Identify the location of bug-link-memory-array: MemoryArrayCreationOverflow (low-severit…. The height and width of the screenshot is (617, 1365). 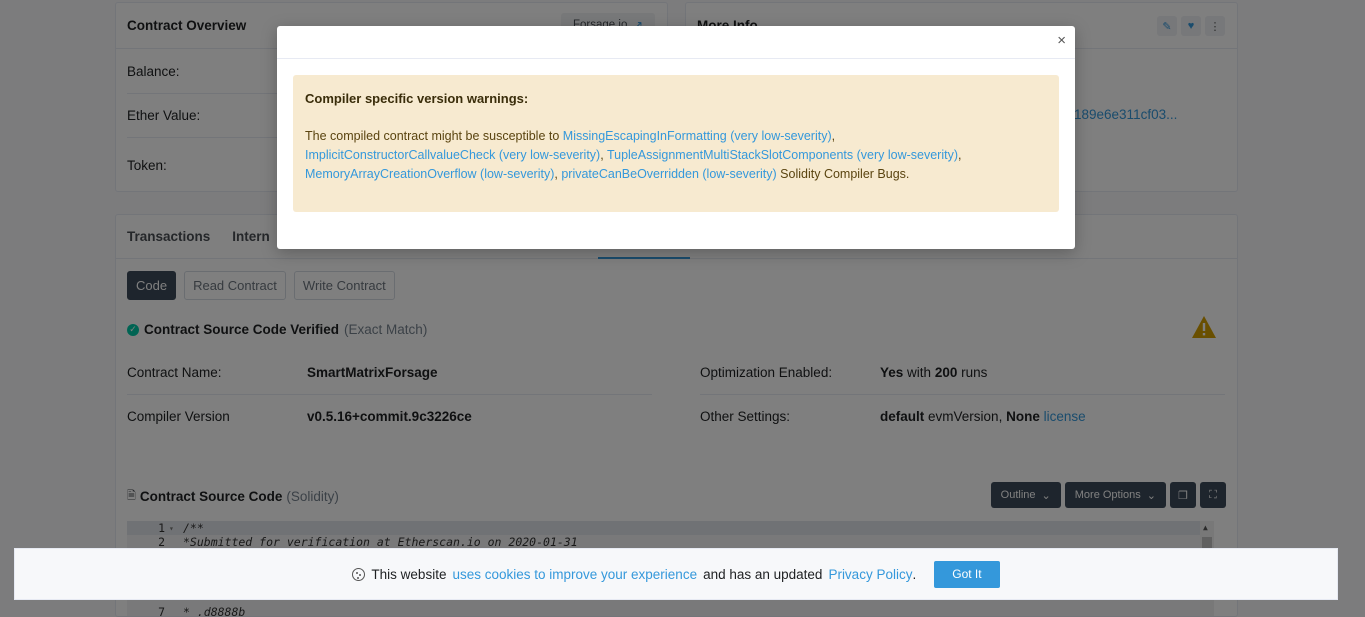
(429, 174).